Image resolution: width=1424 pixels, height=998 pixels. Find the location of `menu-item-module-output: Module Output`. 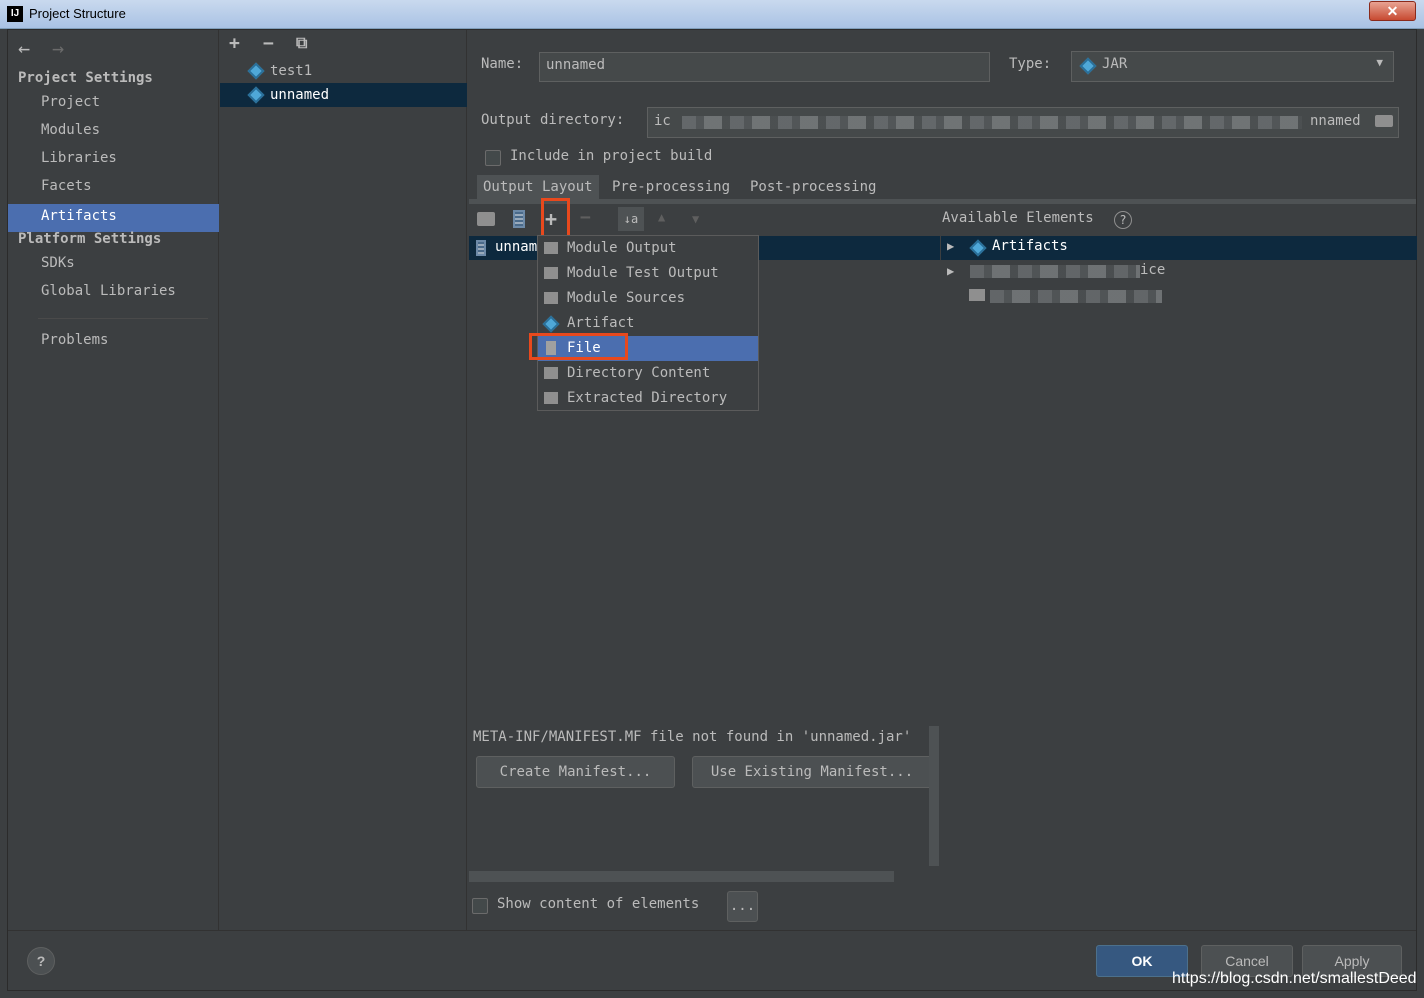

menu-item-module-output: Module Output is located at coordinates (648, 248).